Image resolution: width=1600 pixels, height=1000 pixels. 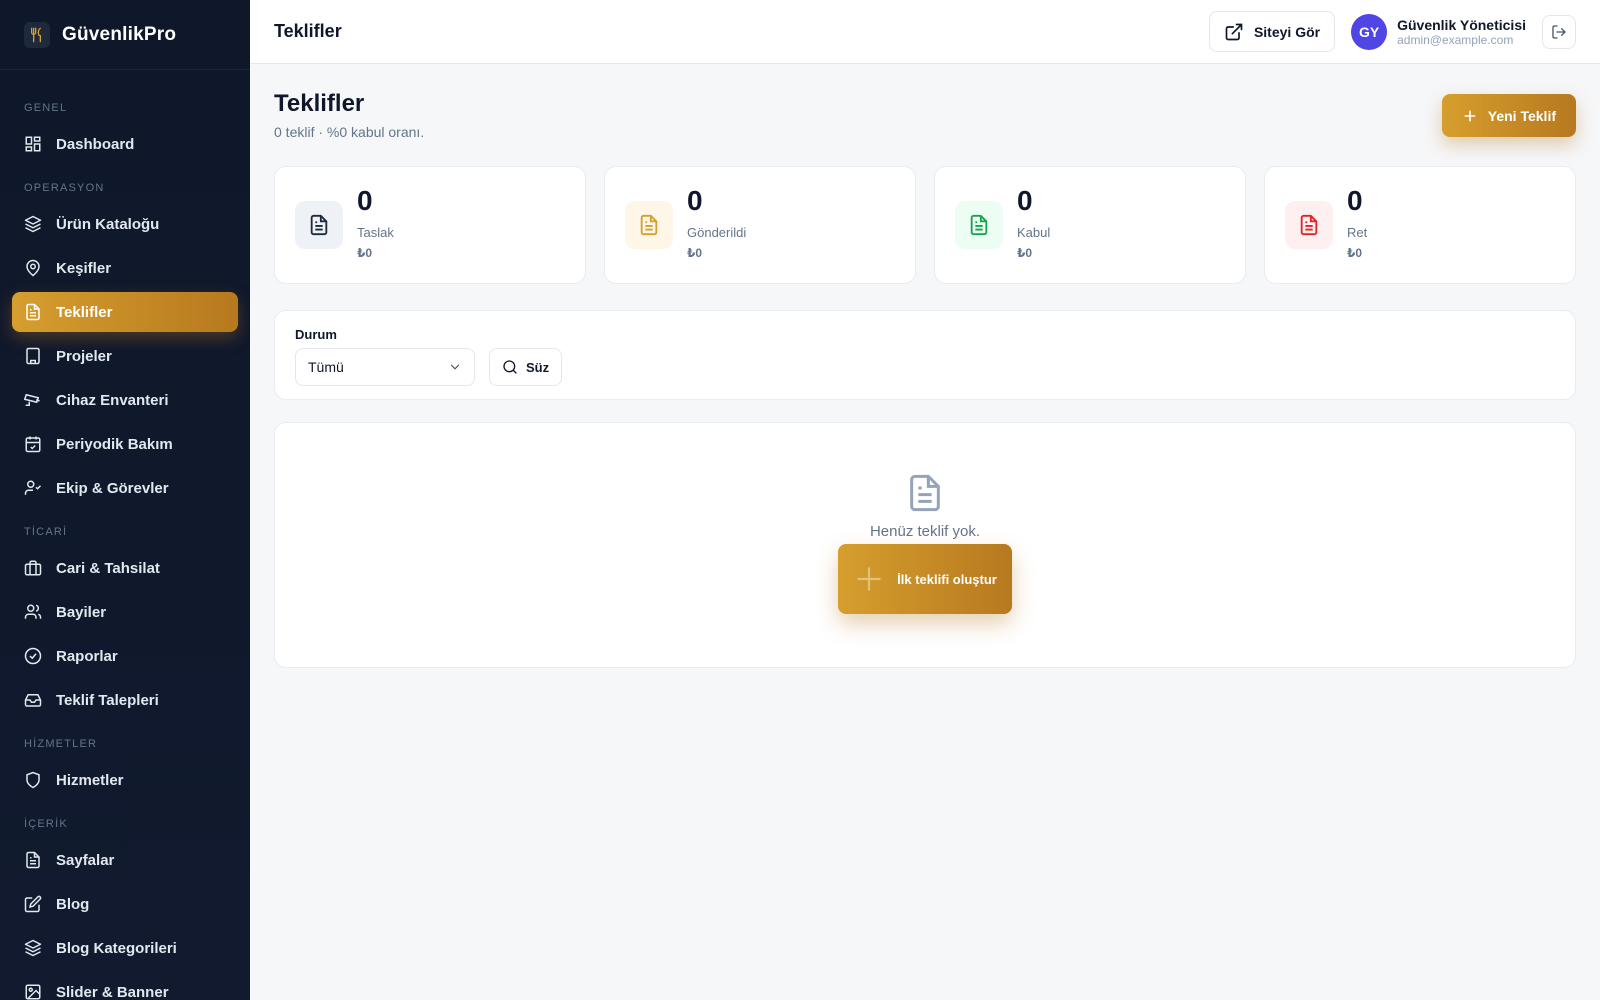 What do you see at coordinates (81, 612) in the screenshot?
I see `sidebar-item-label: Bayiler` at bounding box center [81, 612].